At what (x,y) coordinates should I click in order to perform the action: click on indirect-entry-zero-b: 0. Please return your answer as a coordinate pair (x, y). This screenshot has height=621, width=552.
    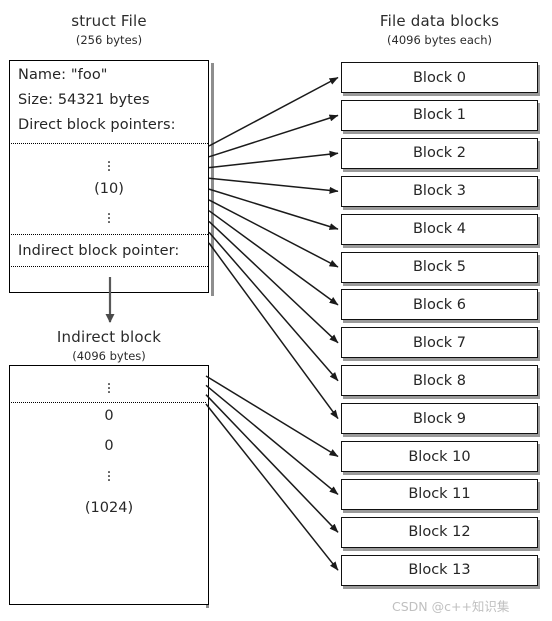
    Looking at the image, I should click on (109, 446).